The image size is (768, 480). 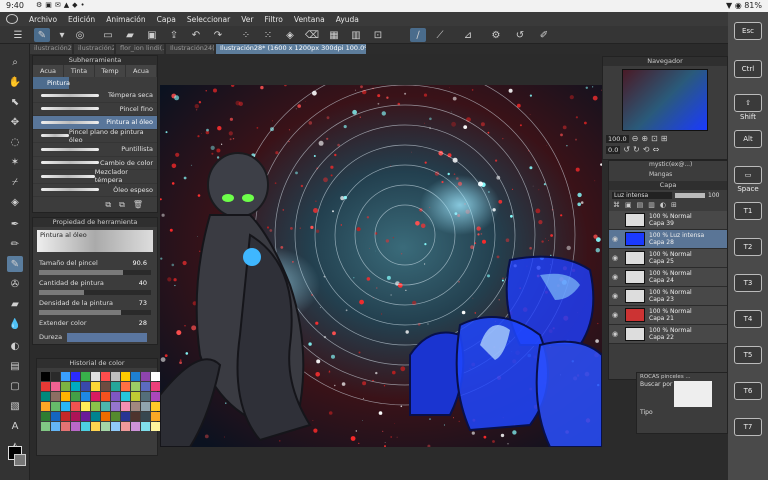 What do you see at coordinates (15, 324) in the screenshot?
I see `blend-icon: 💧` at bounding box center [15, 324].